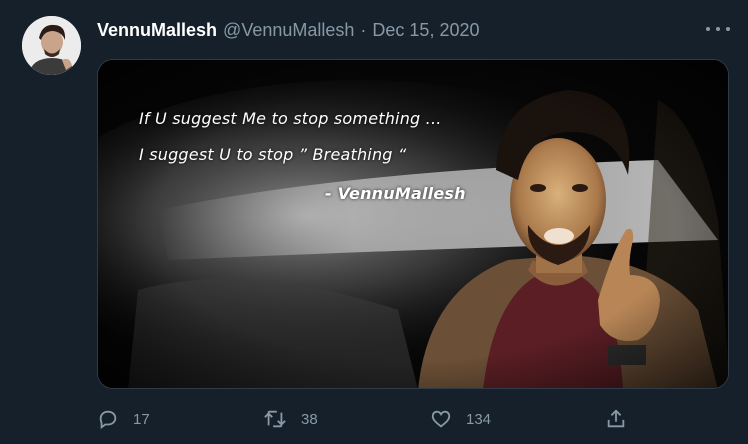  Describe the element at coordinates (441, 419) in the screenshot. I see `like-icon` at that location.